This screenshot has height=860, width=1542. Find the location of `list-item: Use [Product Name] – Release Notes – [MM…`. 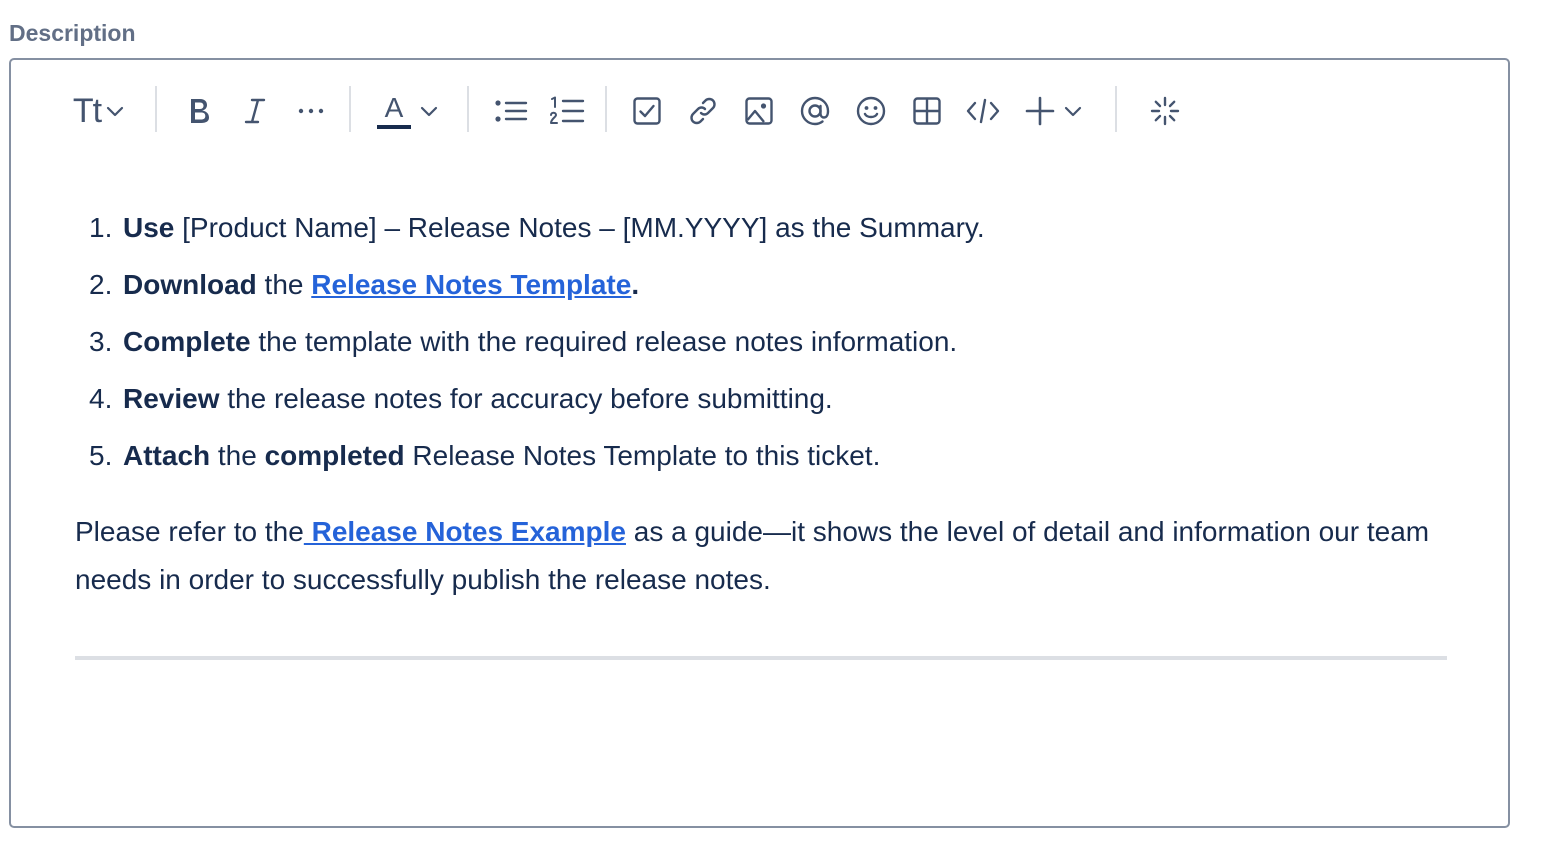

list-item: Use [Product Name] – Release Notes – [MM… is located at coordinates (772, 236).